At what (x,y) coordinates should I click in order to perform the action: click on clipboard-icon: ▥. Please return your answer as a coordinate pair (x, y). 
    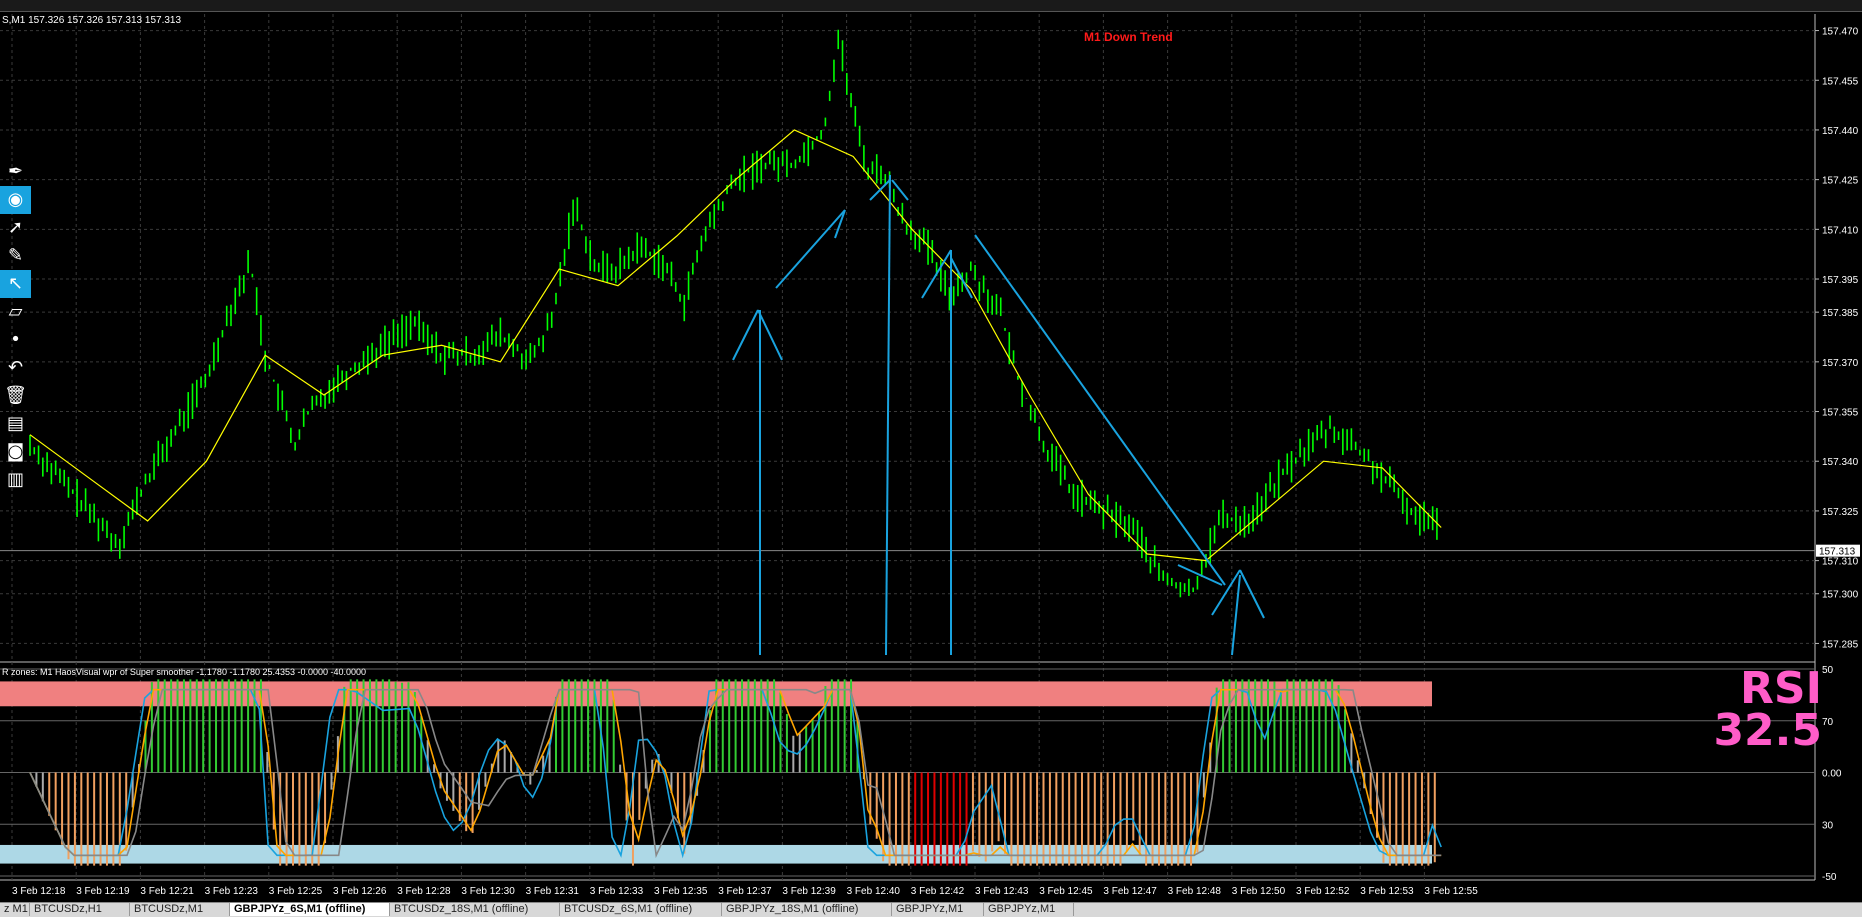
    Looking at the image, I should click on (15, 480).